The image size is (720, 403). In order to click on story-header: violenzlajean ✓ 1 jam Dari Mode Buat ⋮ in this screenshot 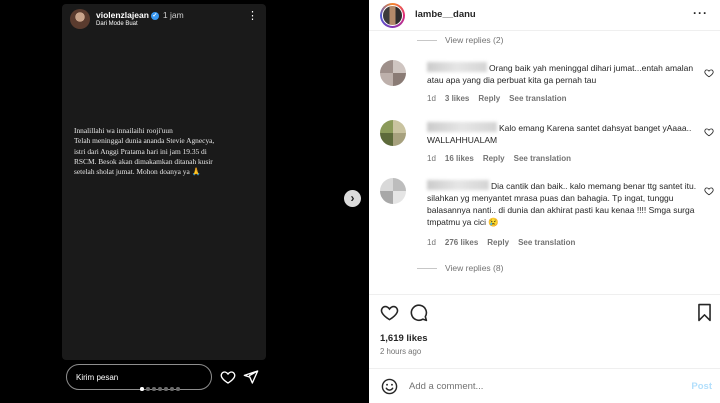, I will do `click(164, 20)`.